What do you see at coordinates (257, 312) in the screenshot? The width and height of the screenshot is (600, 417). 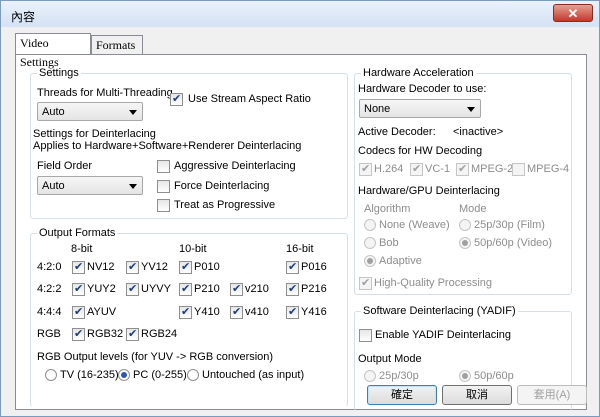 I see `v410-label: v410` at bounding box center [257, 312].